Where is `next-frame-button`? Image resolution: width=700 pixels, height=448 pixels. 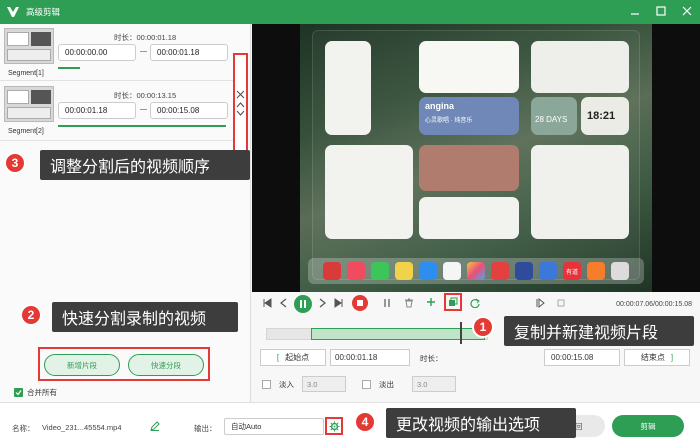 next-frame-button is located at coordinates (339, 303).